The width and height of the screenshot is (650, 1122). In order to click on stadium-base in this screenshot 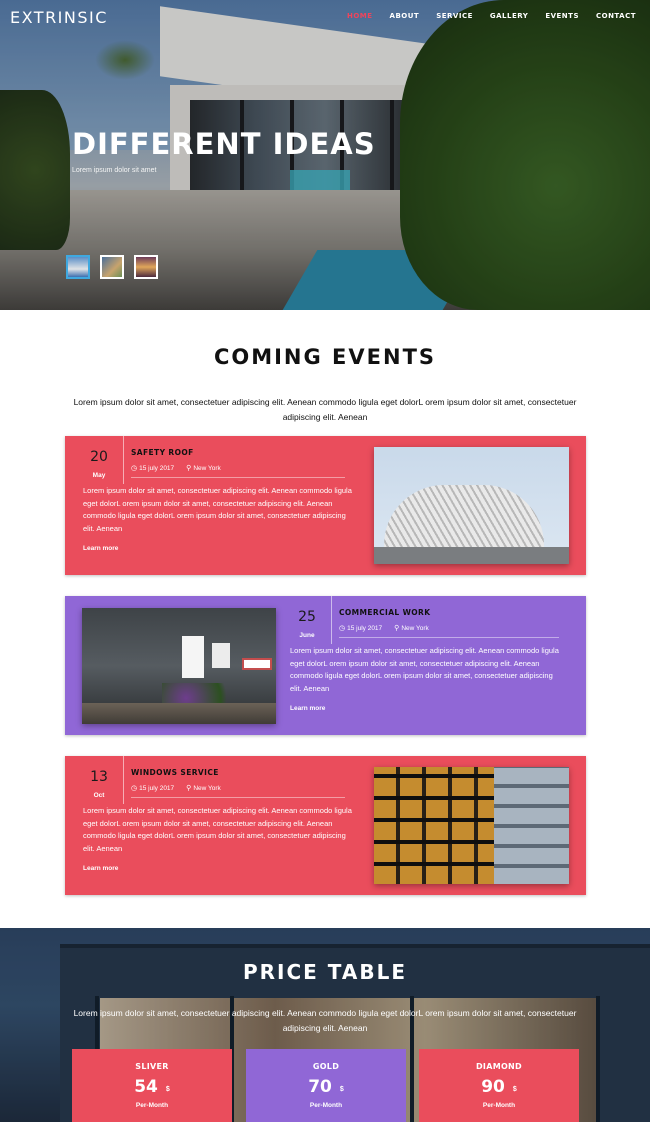, I will do `click(471, 555)`.